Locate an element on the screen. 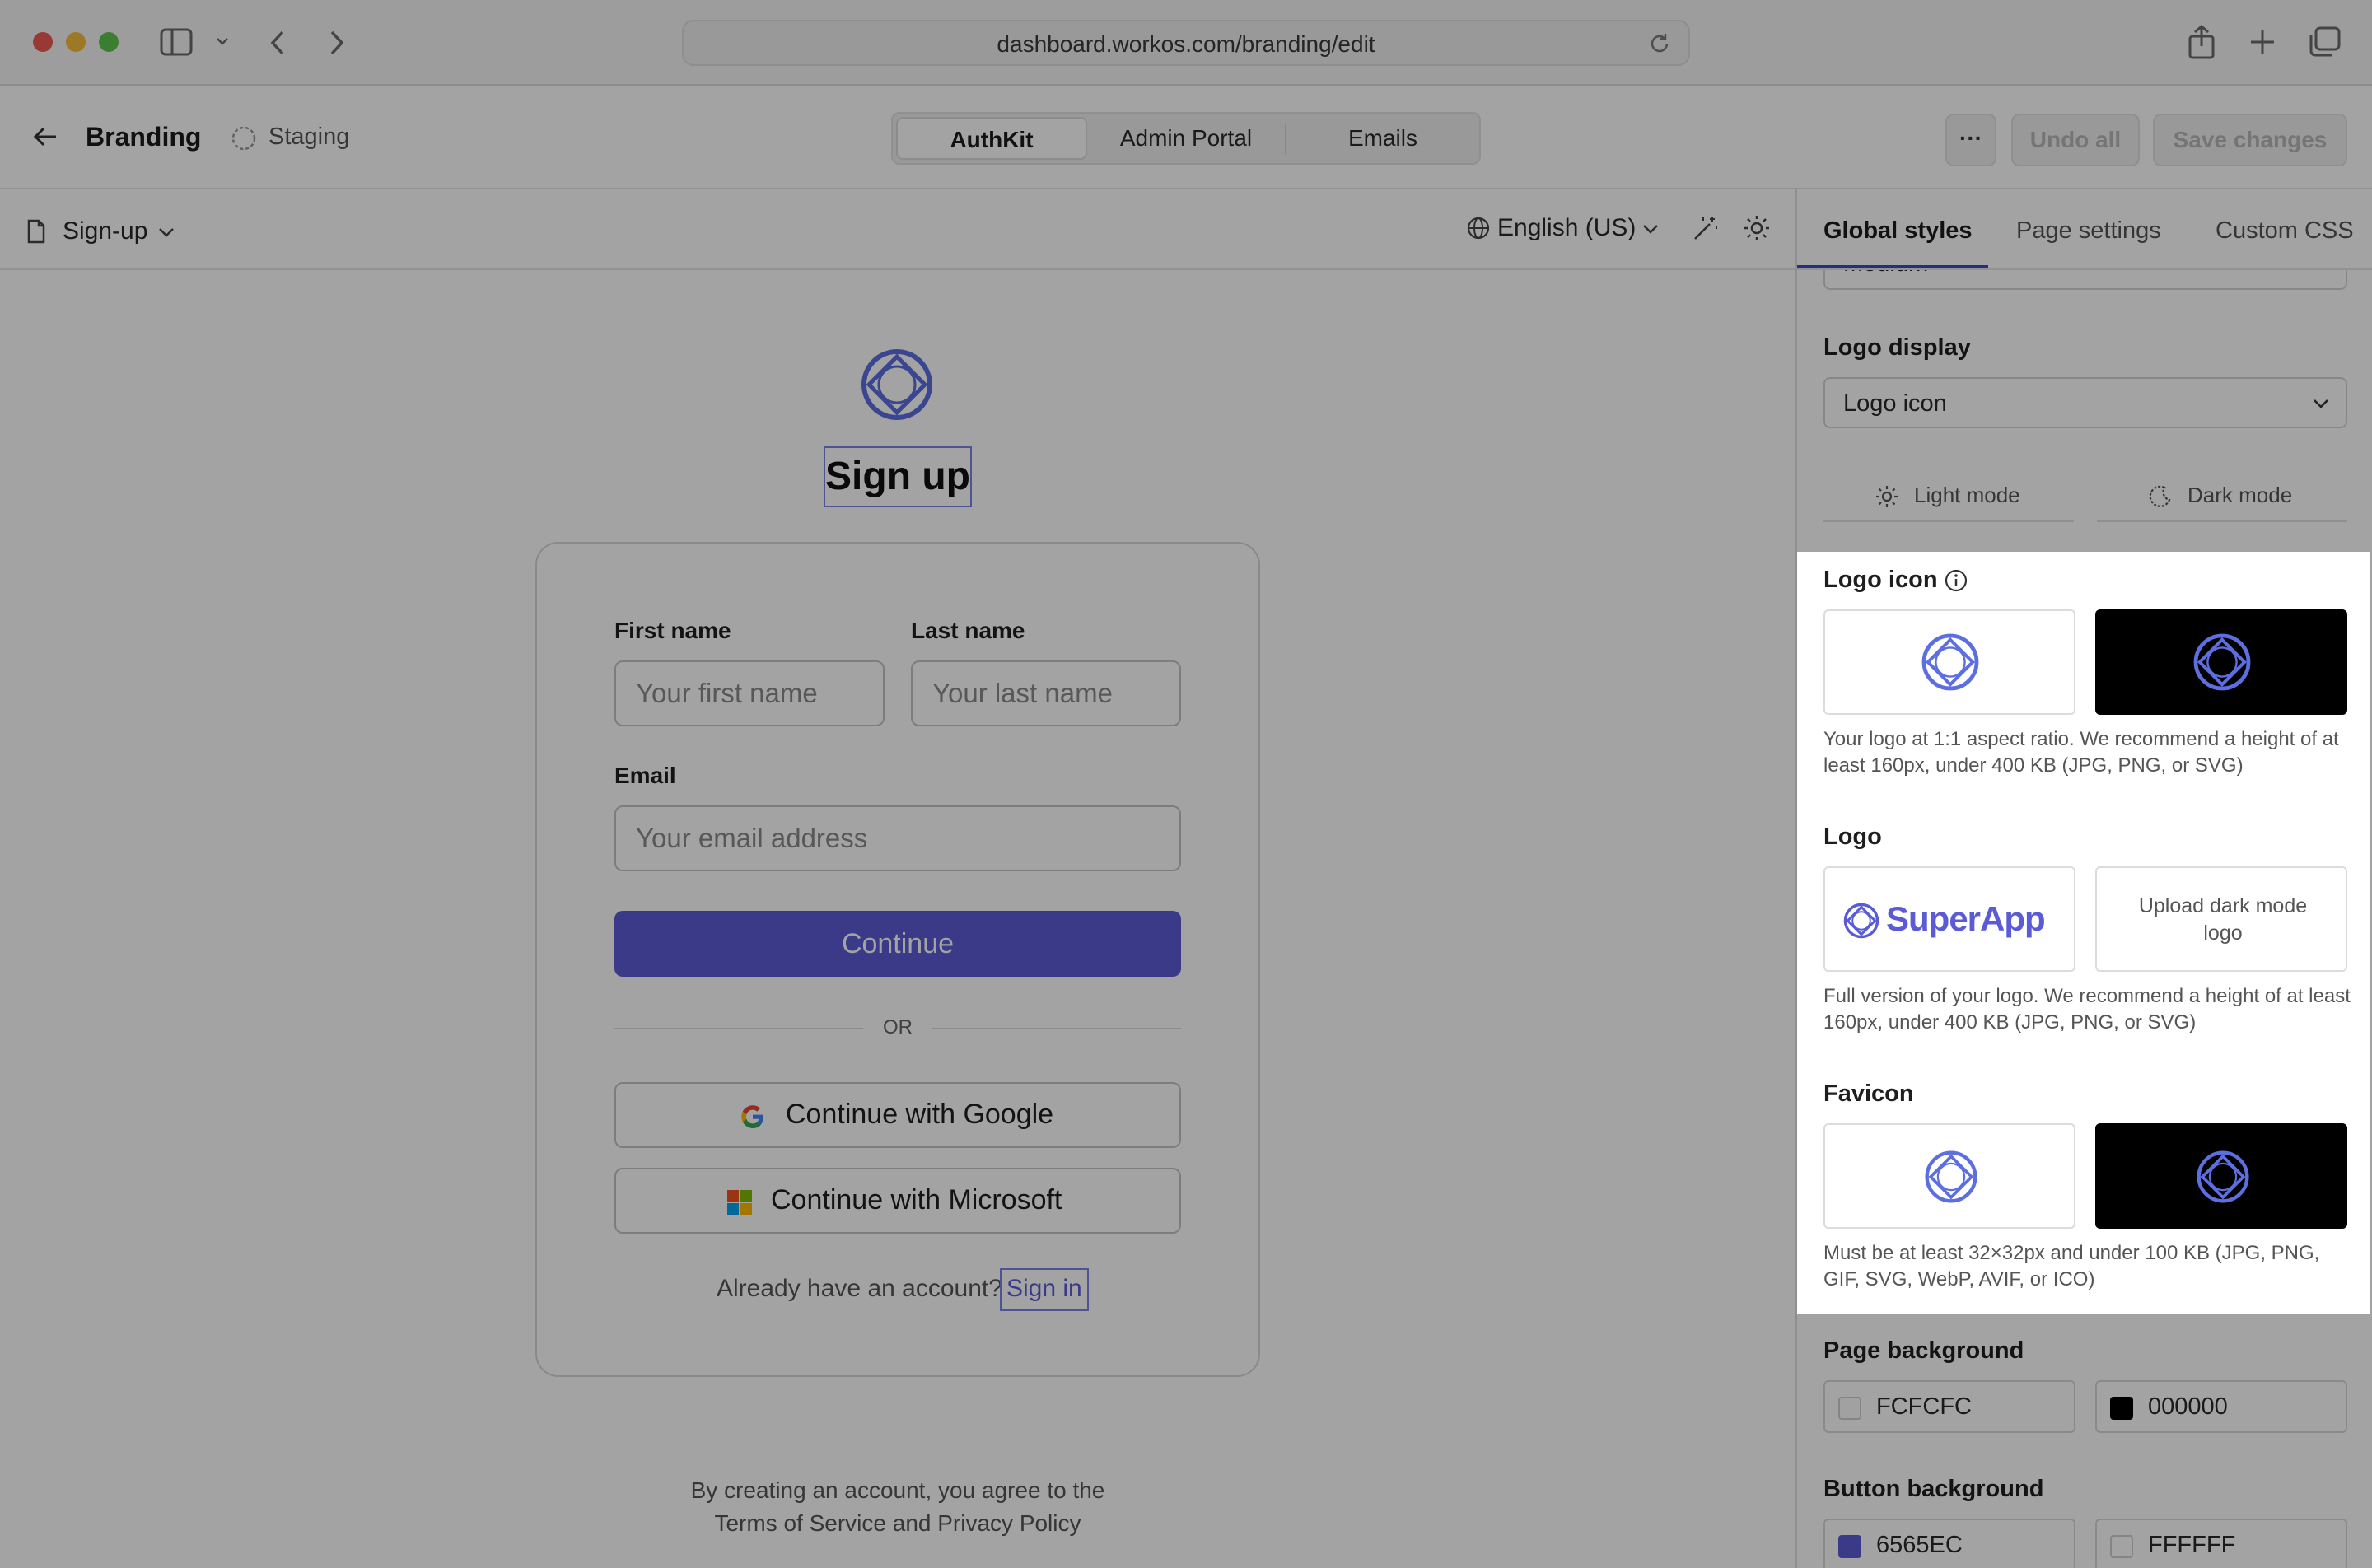 The width and height of the screenshot is (2372, 1568). last-name-label: Last name is located at coordinates (968, 630).